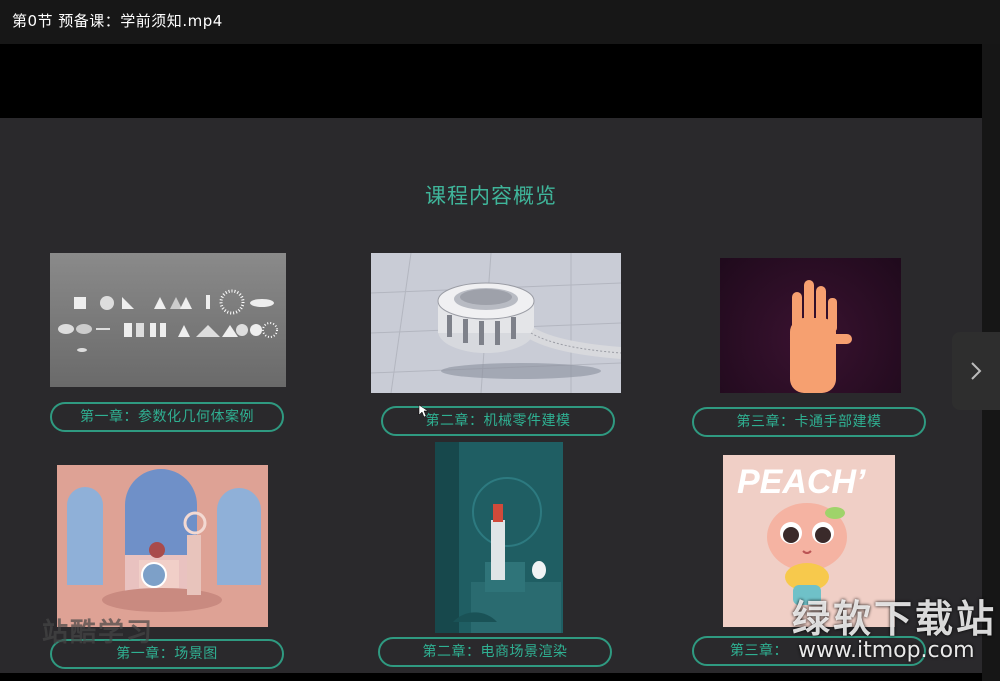  Describe the element at coordinates (895, 619) in the screenshot. I see `site-watermark: 绿软下载站` at that location.